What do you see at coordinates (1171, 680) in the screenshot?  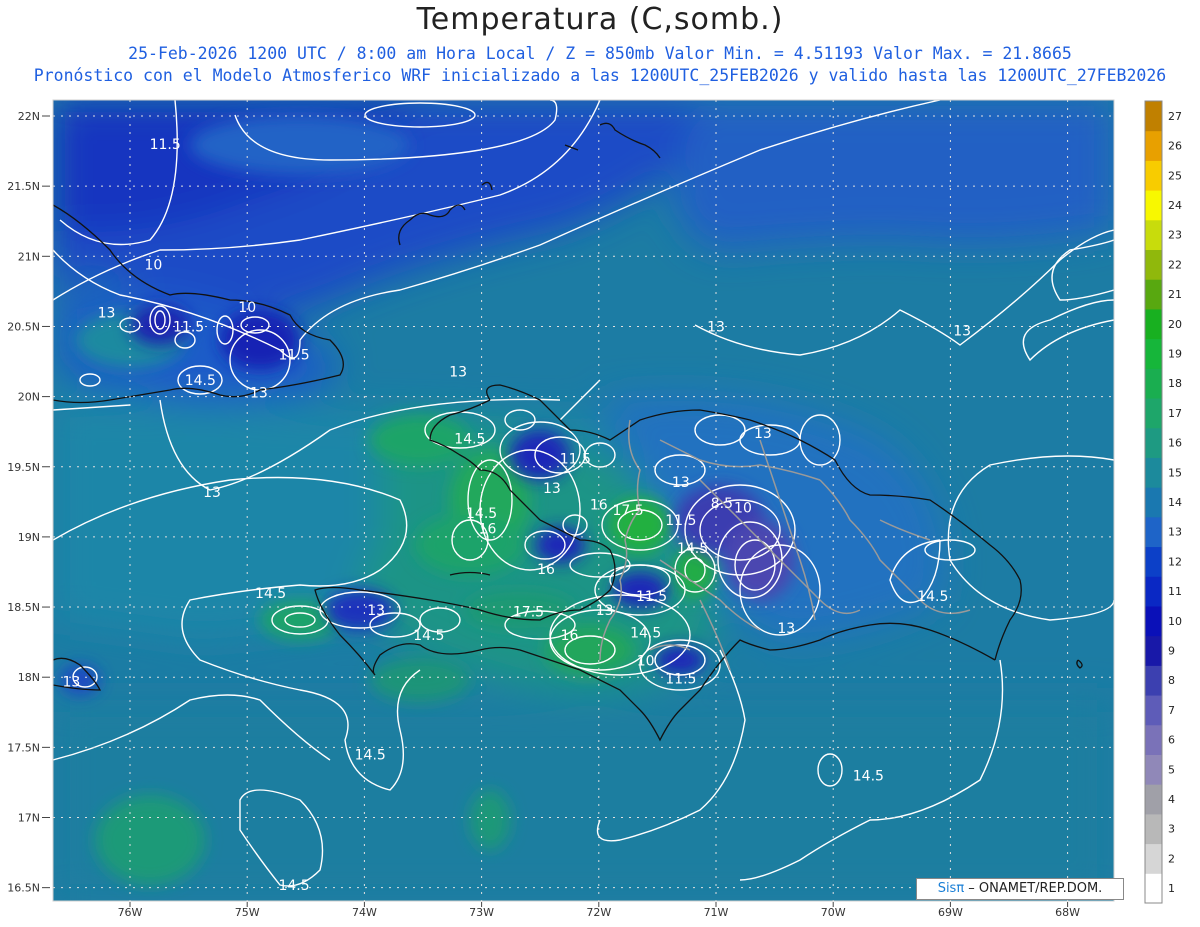 I see `colorbar-label: 8` at bounding box center [1171, 680].